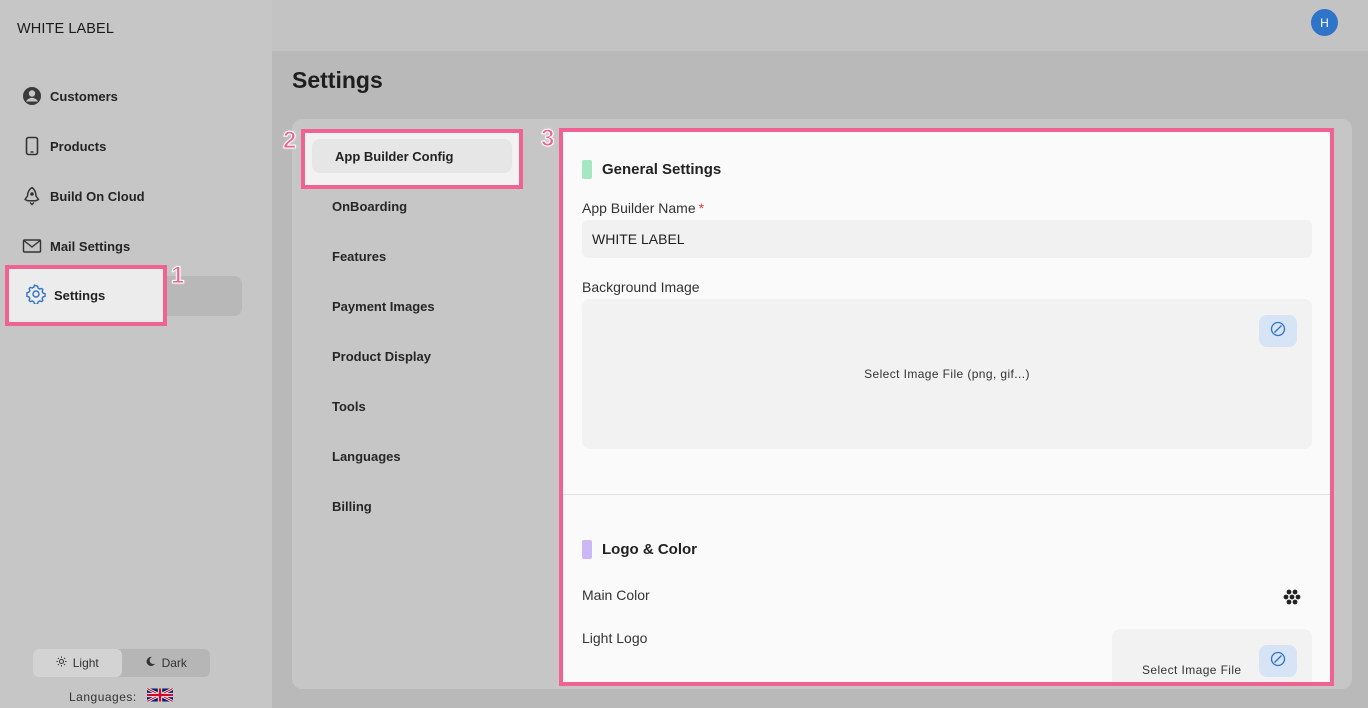 This screenshot has width=1368, height=708. I want to click on sidebar-item-label: Products, so click(78, 146).